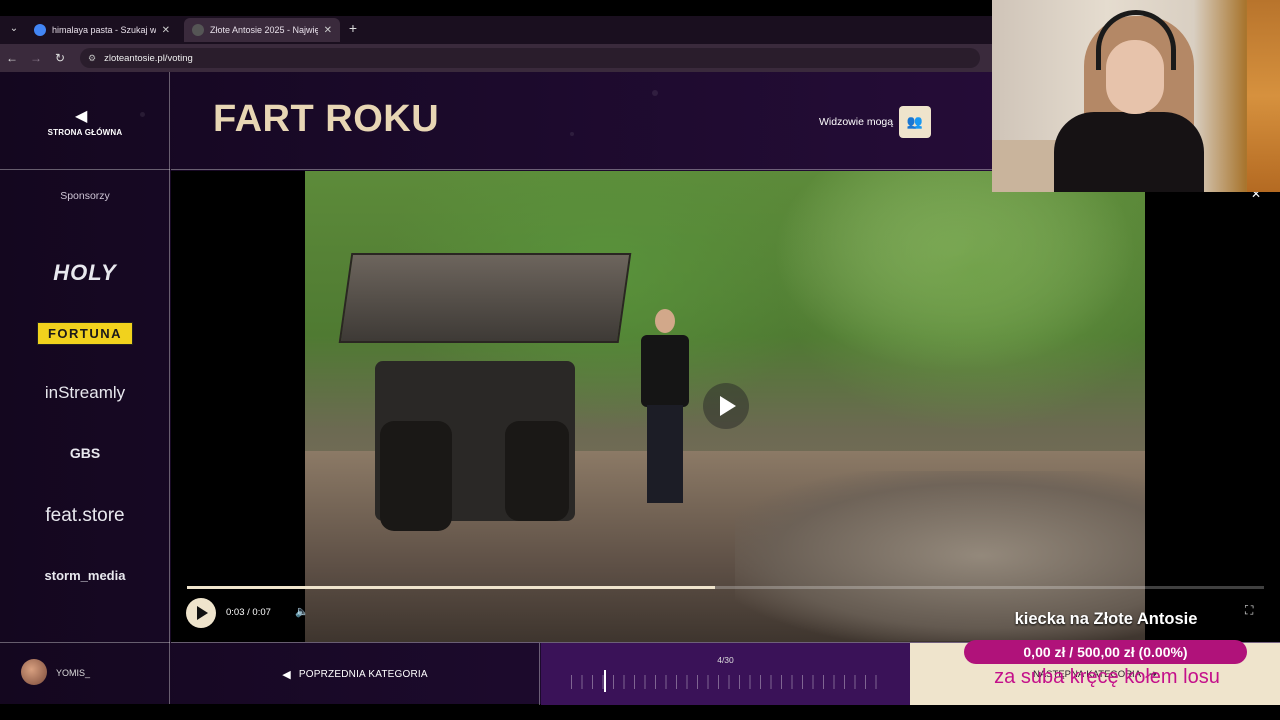  I want to click on address-bar: ← → ↻ ⚙ zloteantosie.pl/voting, so click(496, 58).